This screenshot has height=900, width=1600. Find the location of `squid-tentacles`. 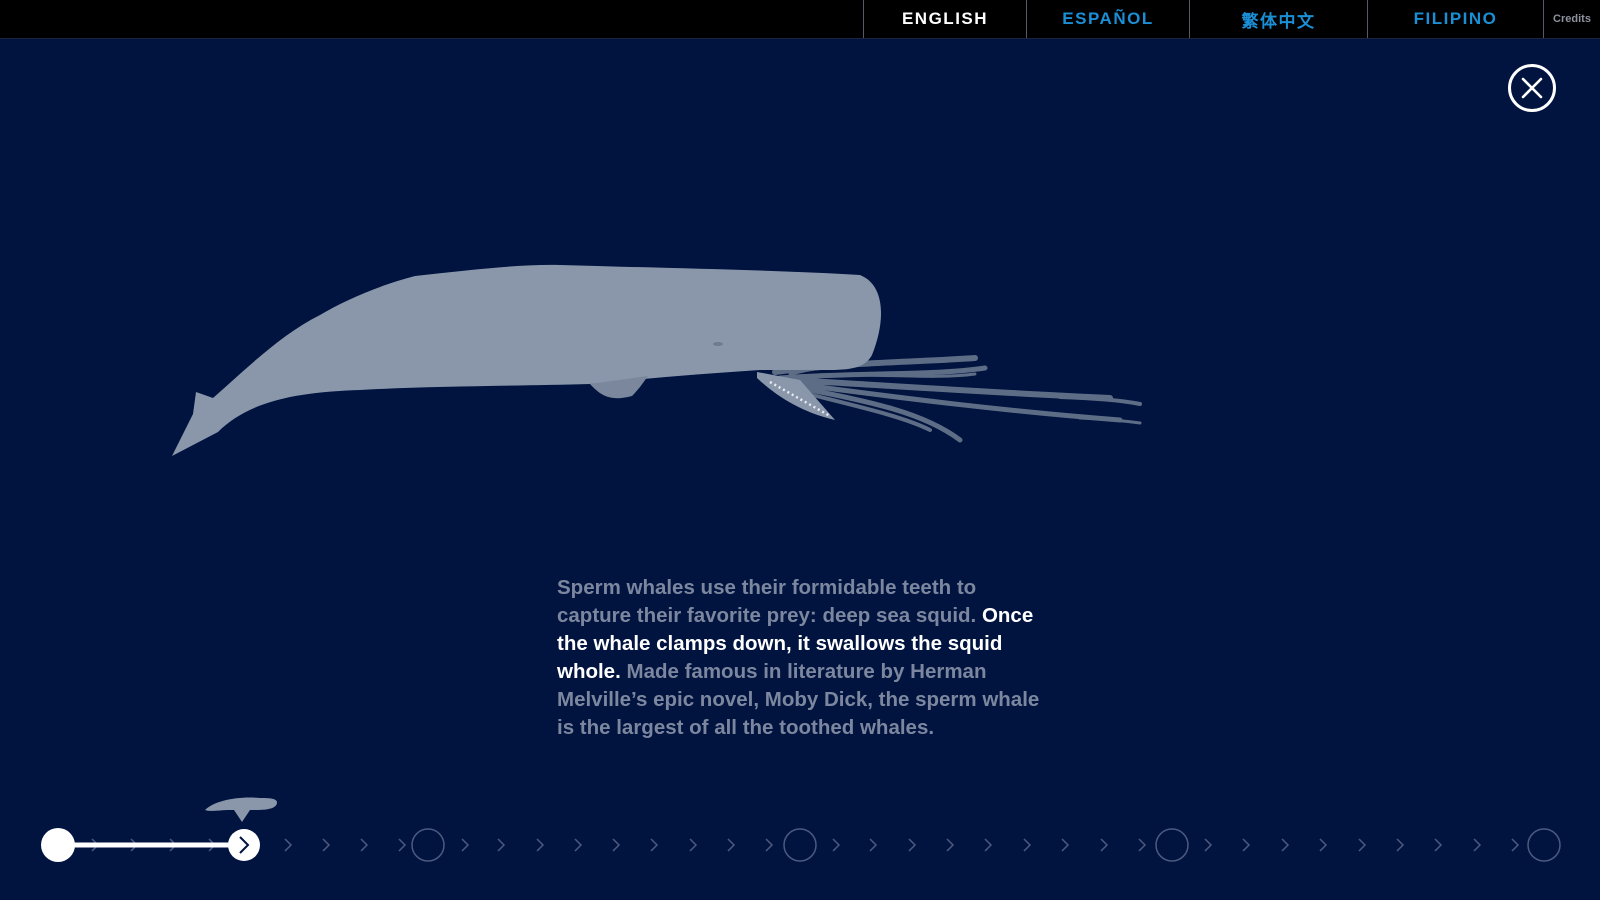

squid-tentacles is located at coordinates (957, 399).